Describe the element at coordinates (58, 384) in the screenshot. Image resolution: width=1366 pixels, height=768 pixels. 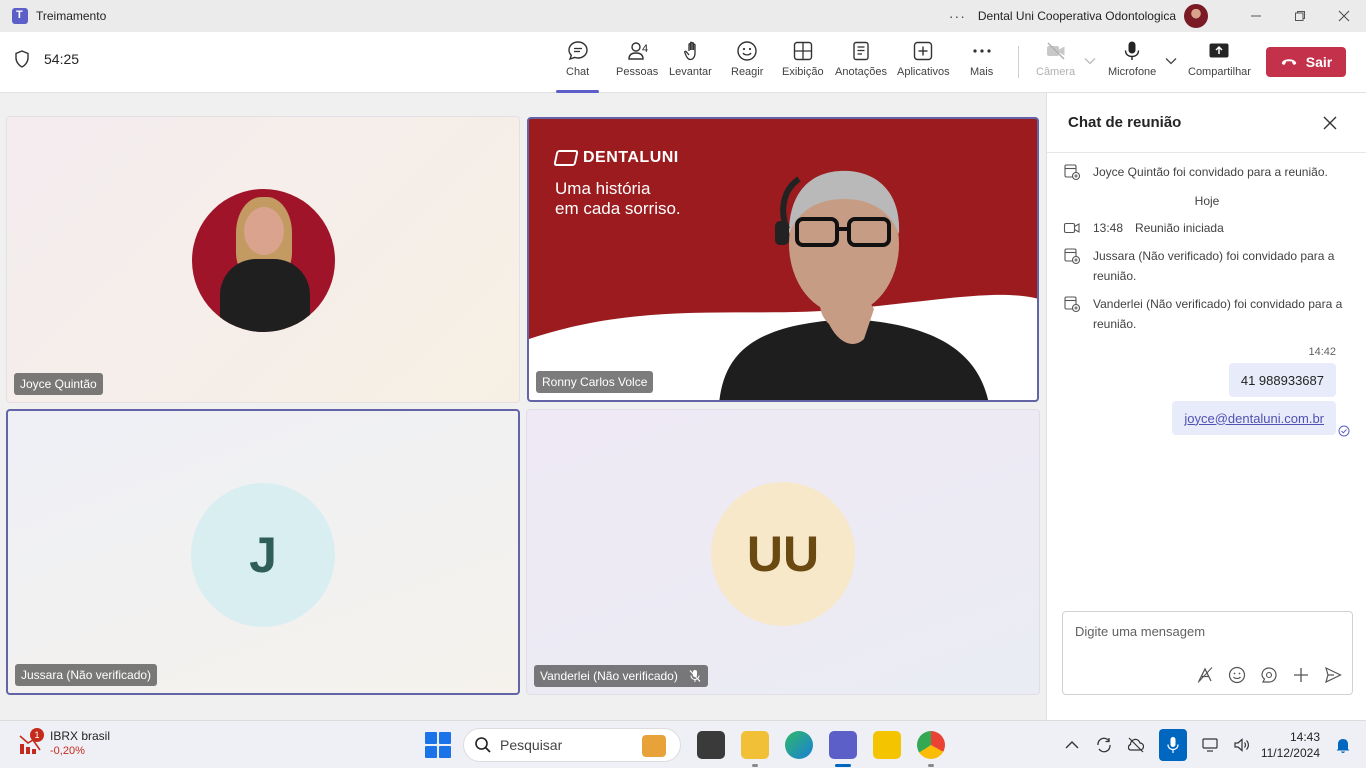
I see `participant-name-tag: Joyce Quintão` at that location.